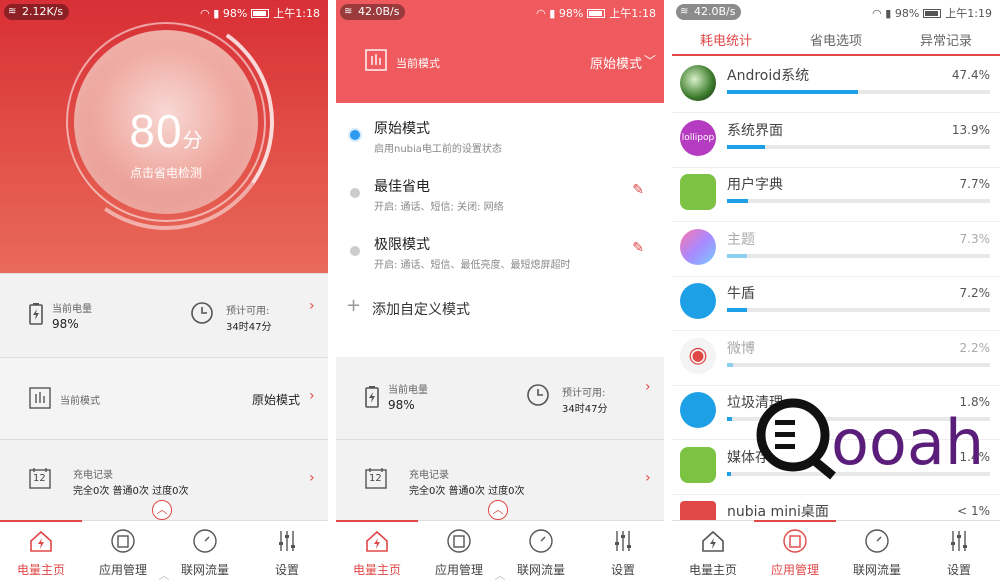 This screenshot has height=582, width=1000. I want to click on watermark-text: ooah, so click(907, 442).